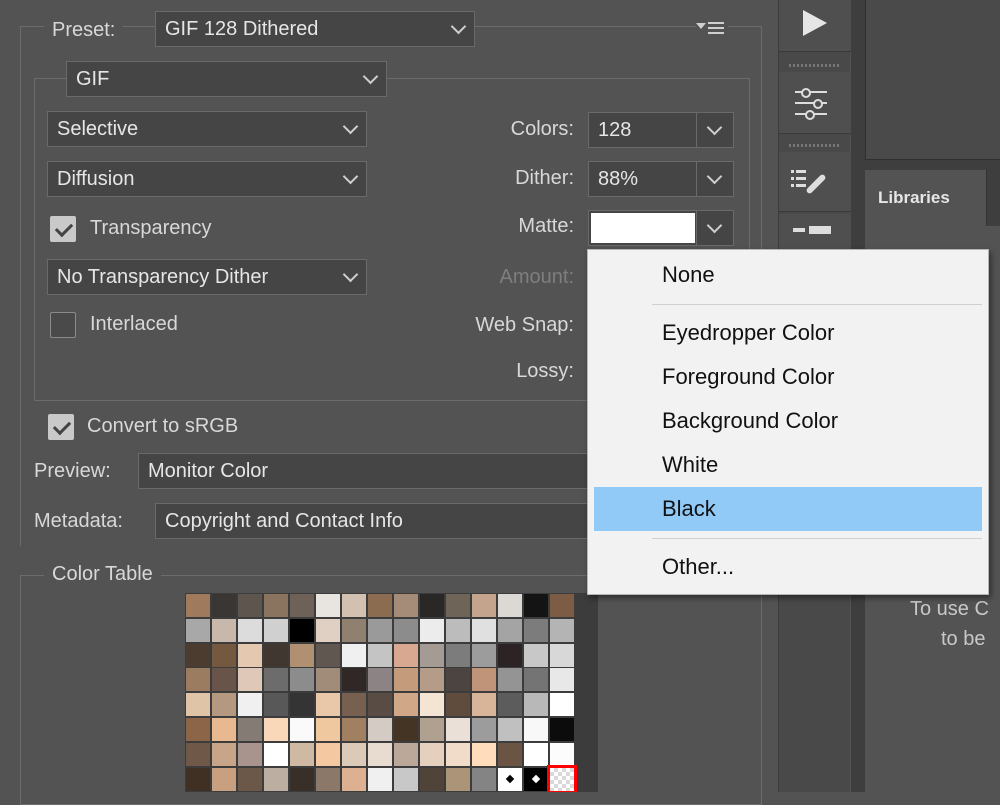 Image resolution: width=1000 pixels, height=805 pixels. Describe the element at coordinates (926, 198) in the screenshot. I see `libraries-tab: Libraries` at that location.